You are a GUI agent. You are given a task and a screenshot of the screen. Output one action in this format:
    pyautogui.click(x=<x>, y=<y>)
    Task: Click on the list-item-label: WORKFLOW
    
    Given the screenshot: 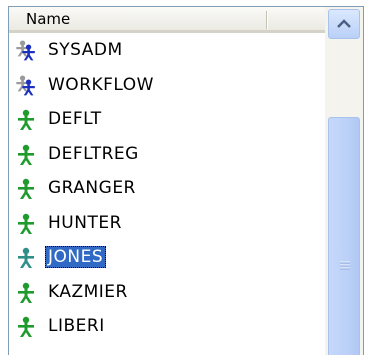 What is the action you would take?
    pyautogui.click(x=101, y=85)
    